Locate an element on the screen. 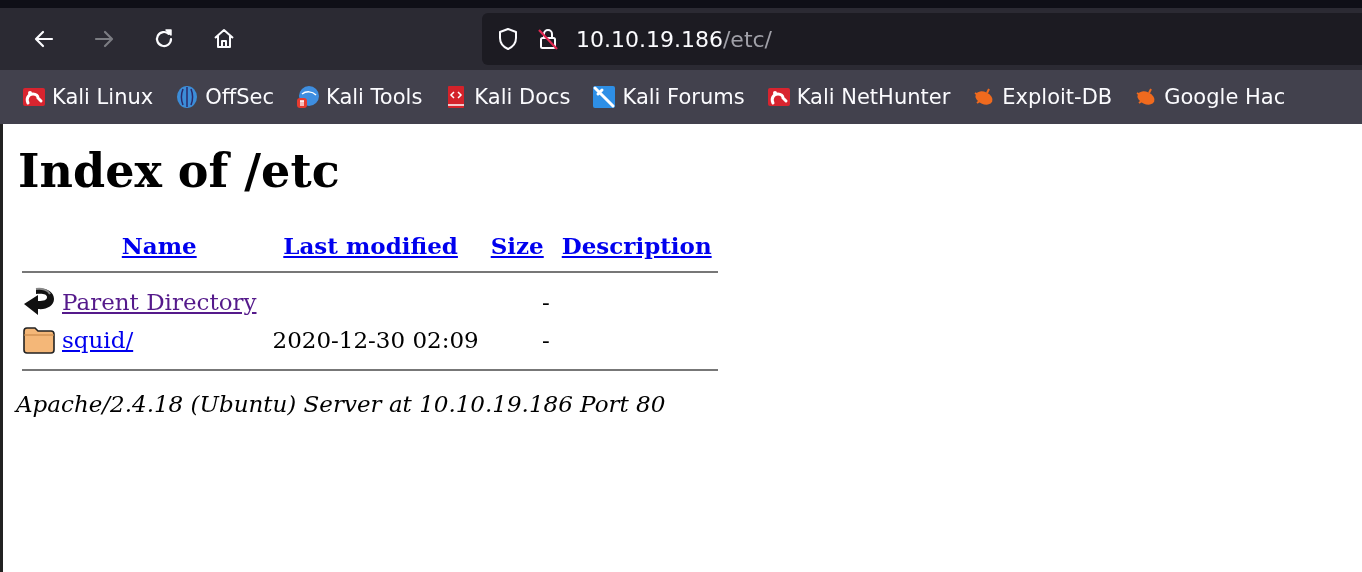  bookmark-item: Exploit-DB is located at coordinates (1042, 97).